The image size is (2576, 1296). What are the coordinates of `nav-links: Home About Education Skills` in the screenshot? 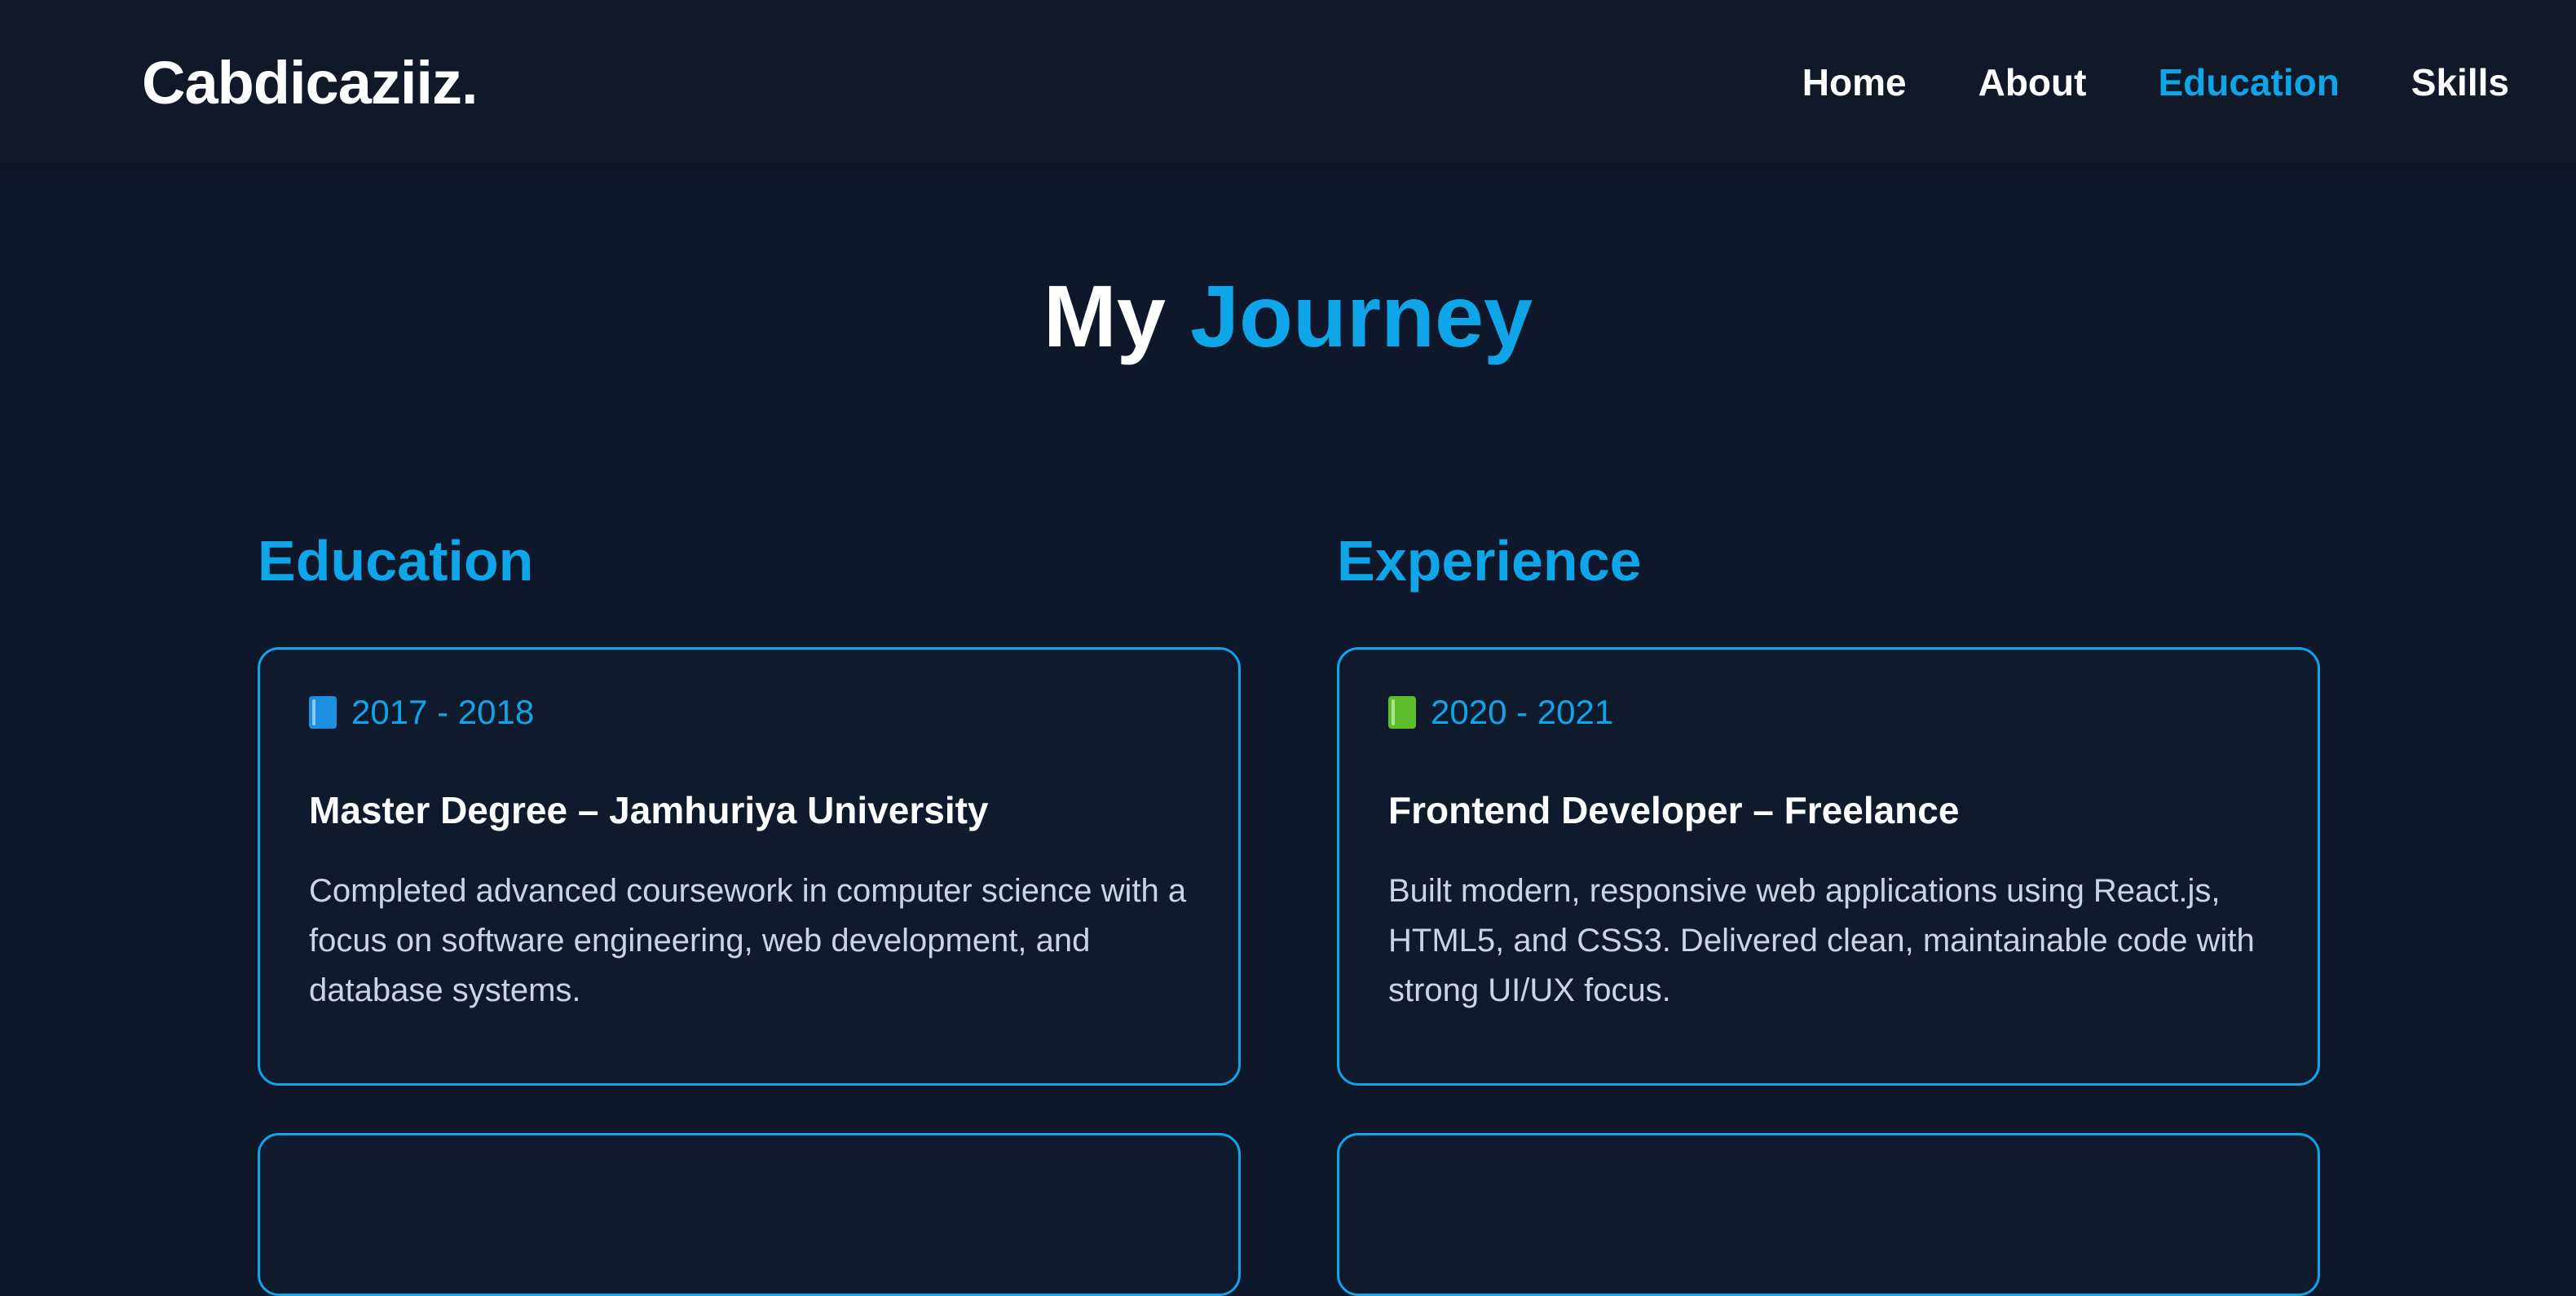 It's located at (2155, 82).